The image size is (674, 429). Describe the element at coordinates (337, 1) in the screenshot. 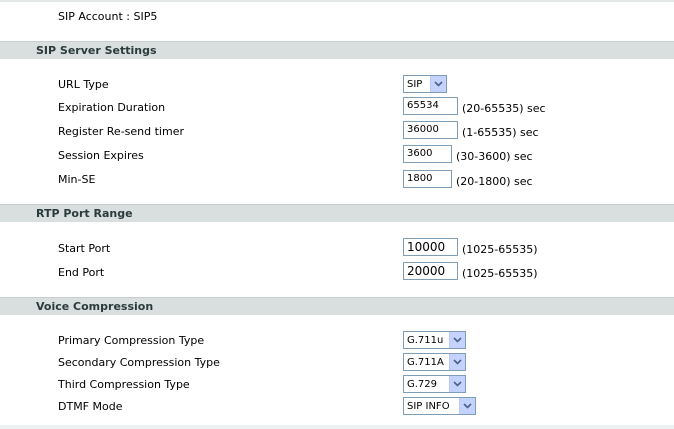

I see `top-divider` at that location.